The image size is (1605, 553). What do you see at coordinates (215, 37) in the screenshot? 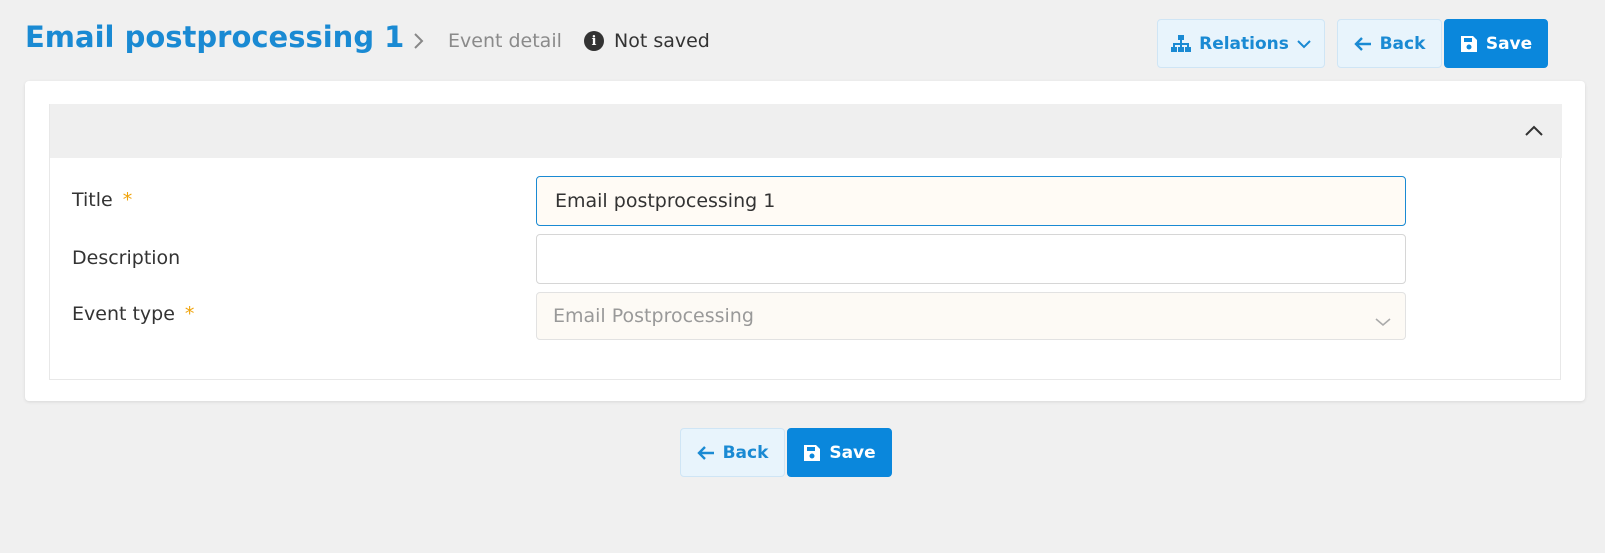
I see `page-title: Email postprocessing 1` at bounding box center [215, 37].